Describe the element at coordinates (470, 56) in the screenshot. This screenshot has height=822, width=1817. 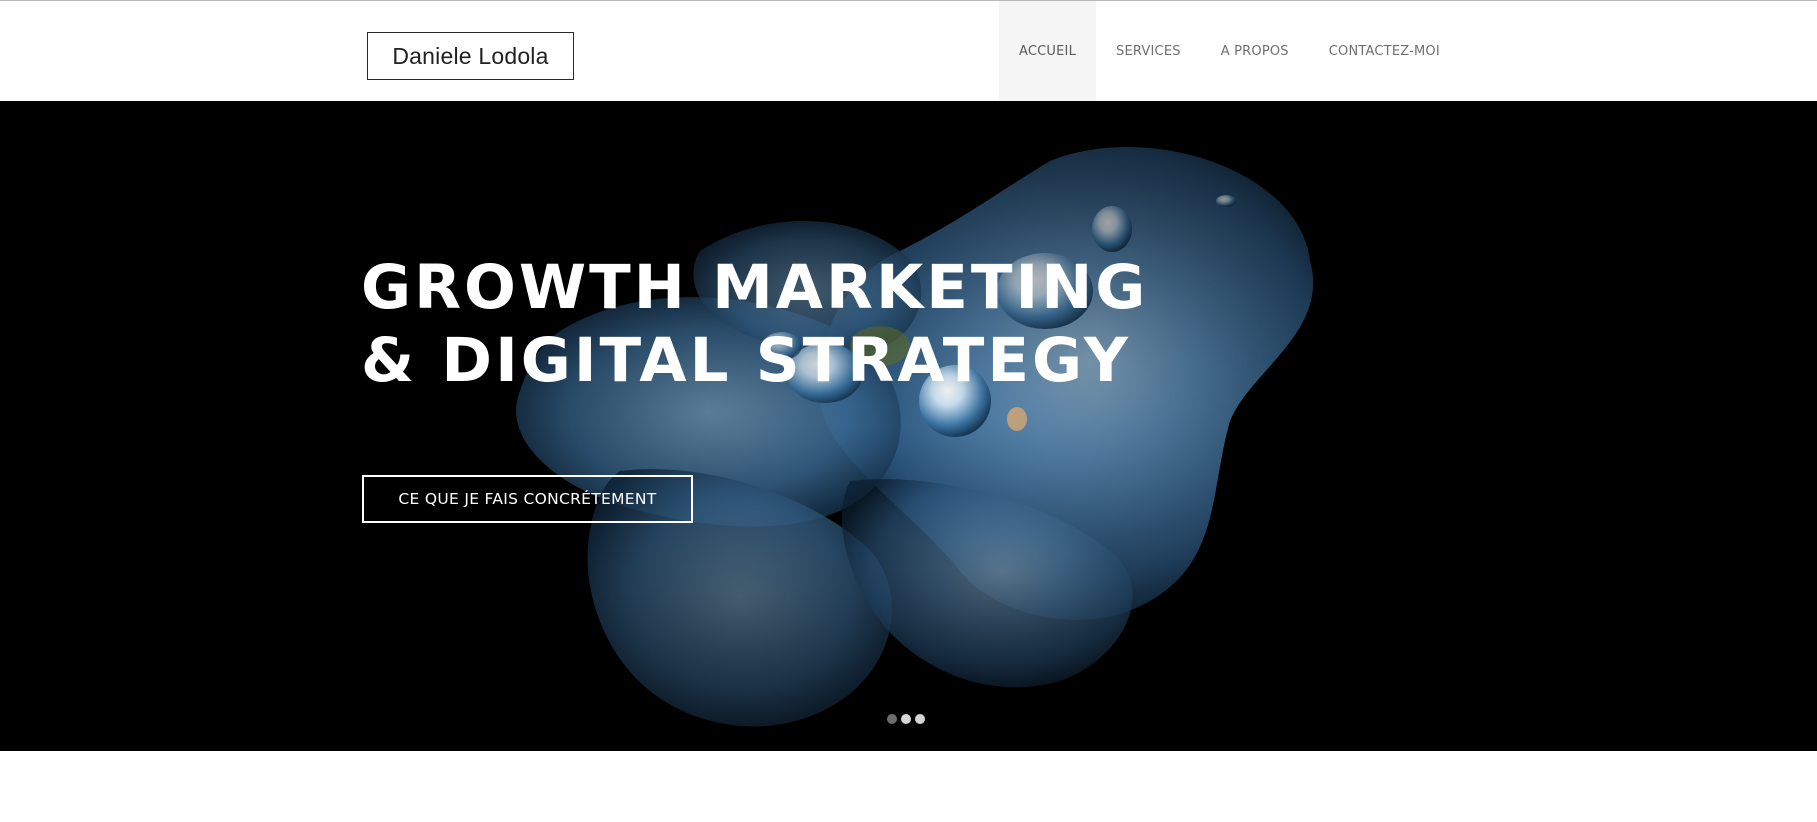
I see `site-logo: Daniele Lodola` at that location.